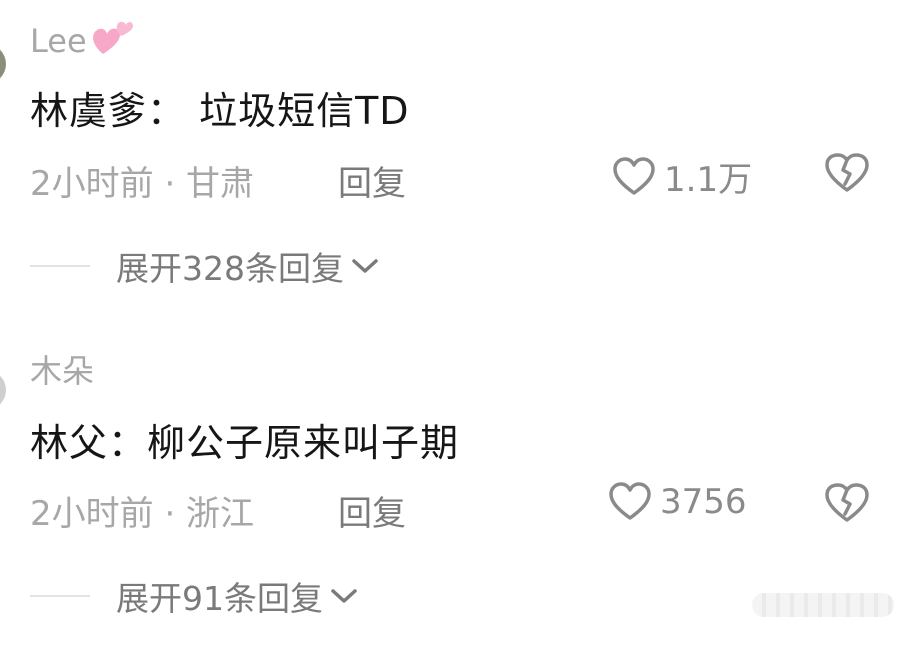 The width and height of the screenshot is (904, 660). I want to click on expand-replies-button: 展开91条回复, so click(194, 596).